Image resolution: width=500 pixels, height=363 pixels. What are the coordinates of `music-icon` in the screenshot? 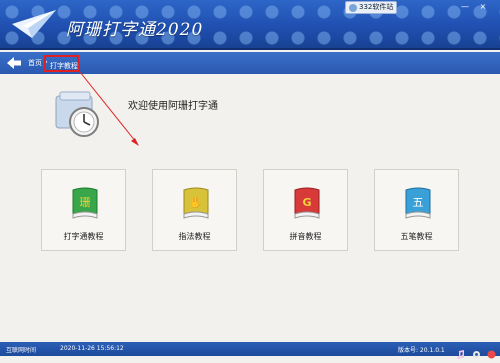 It's located at (460, 351).